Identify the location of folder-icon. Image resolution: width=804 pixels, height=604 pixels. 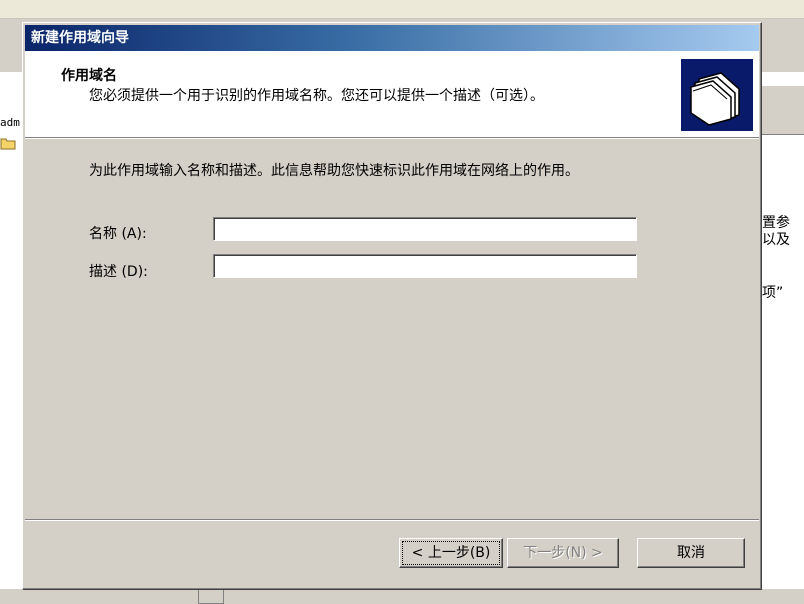
(8, 144).